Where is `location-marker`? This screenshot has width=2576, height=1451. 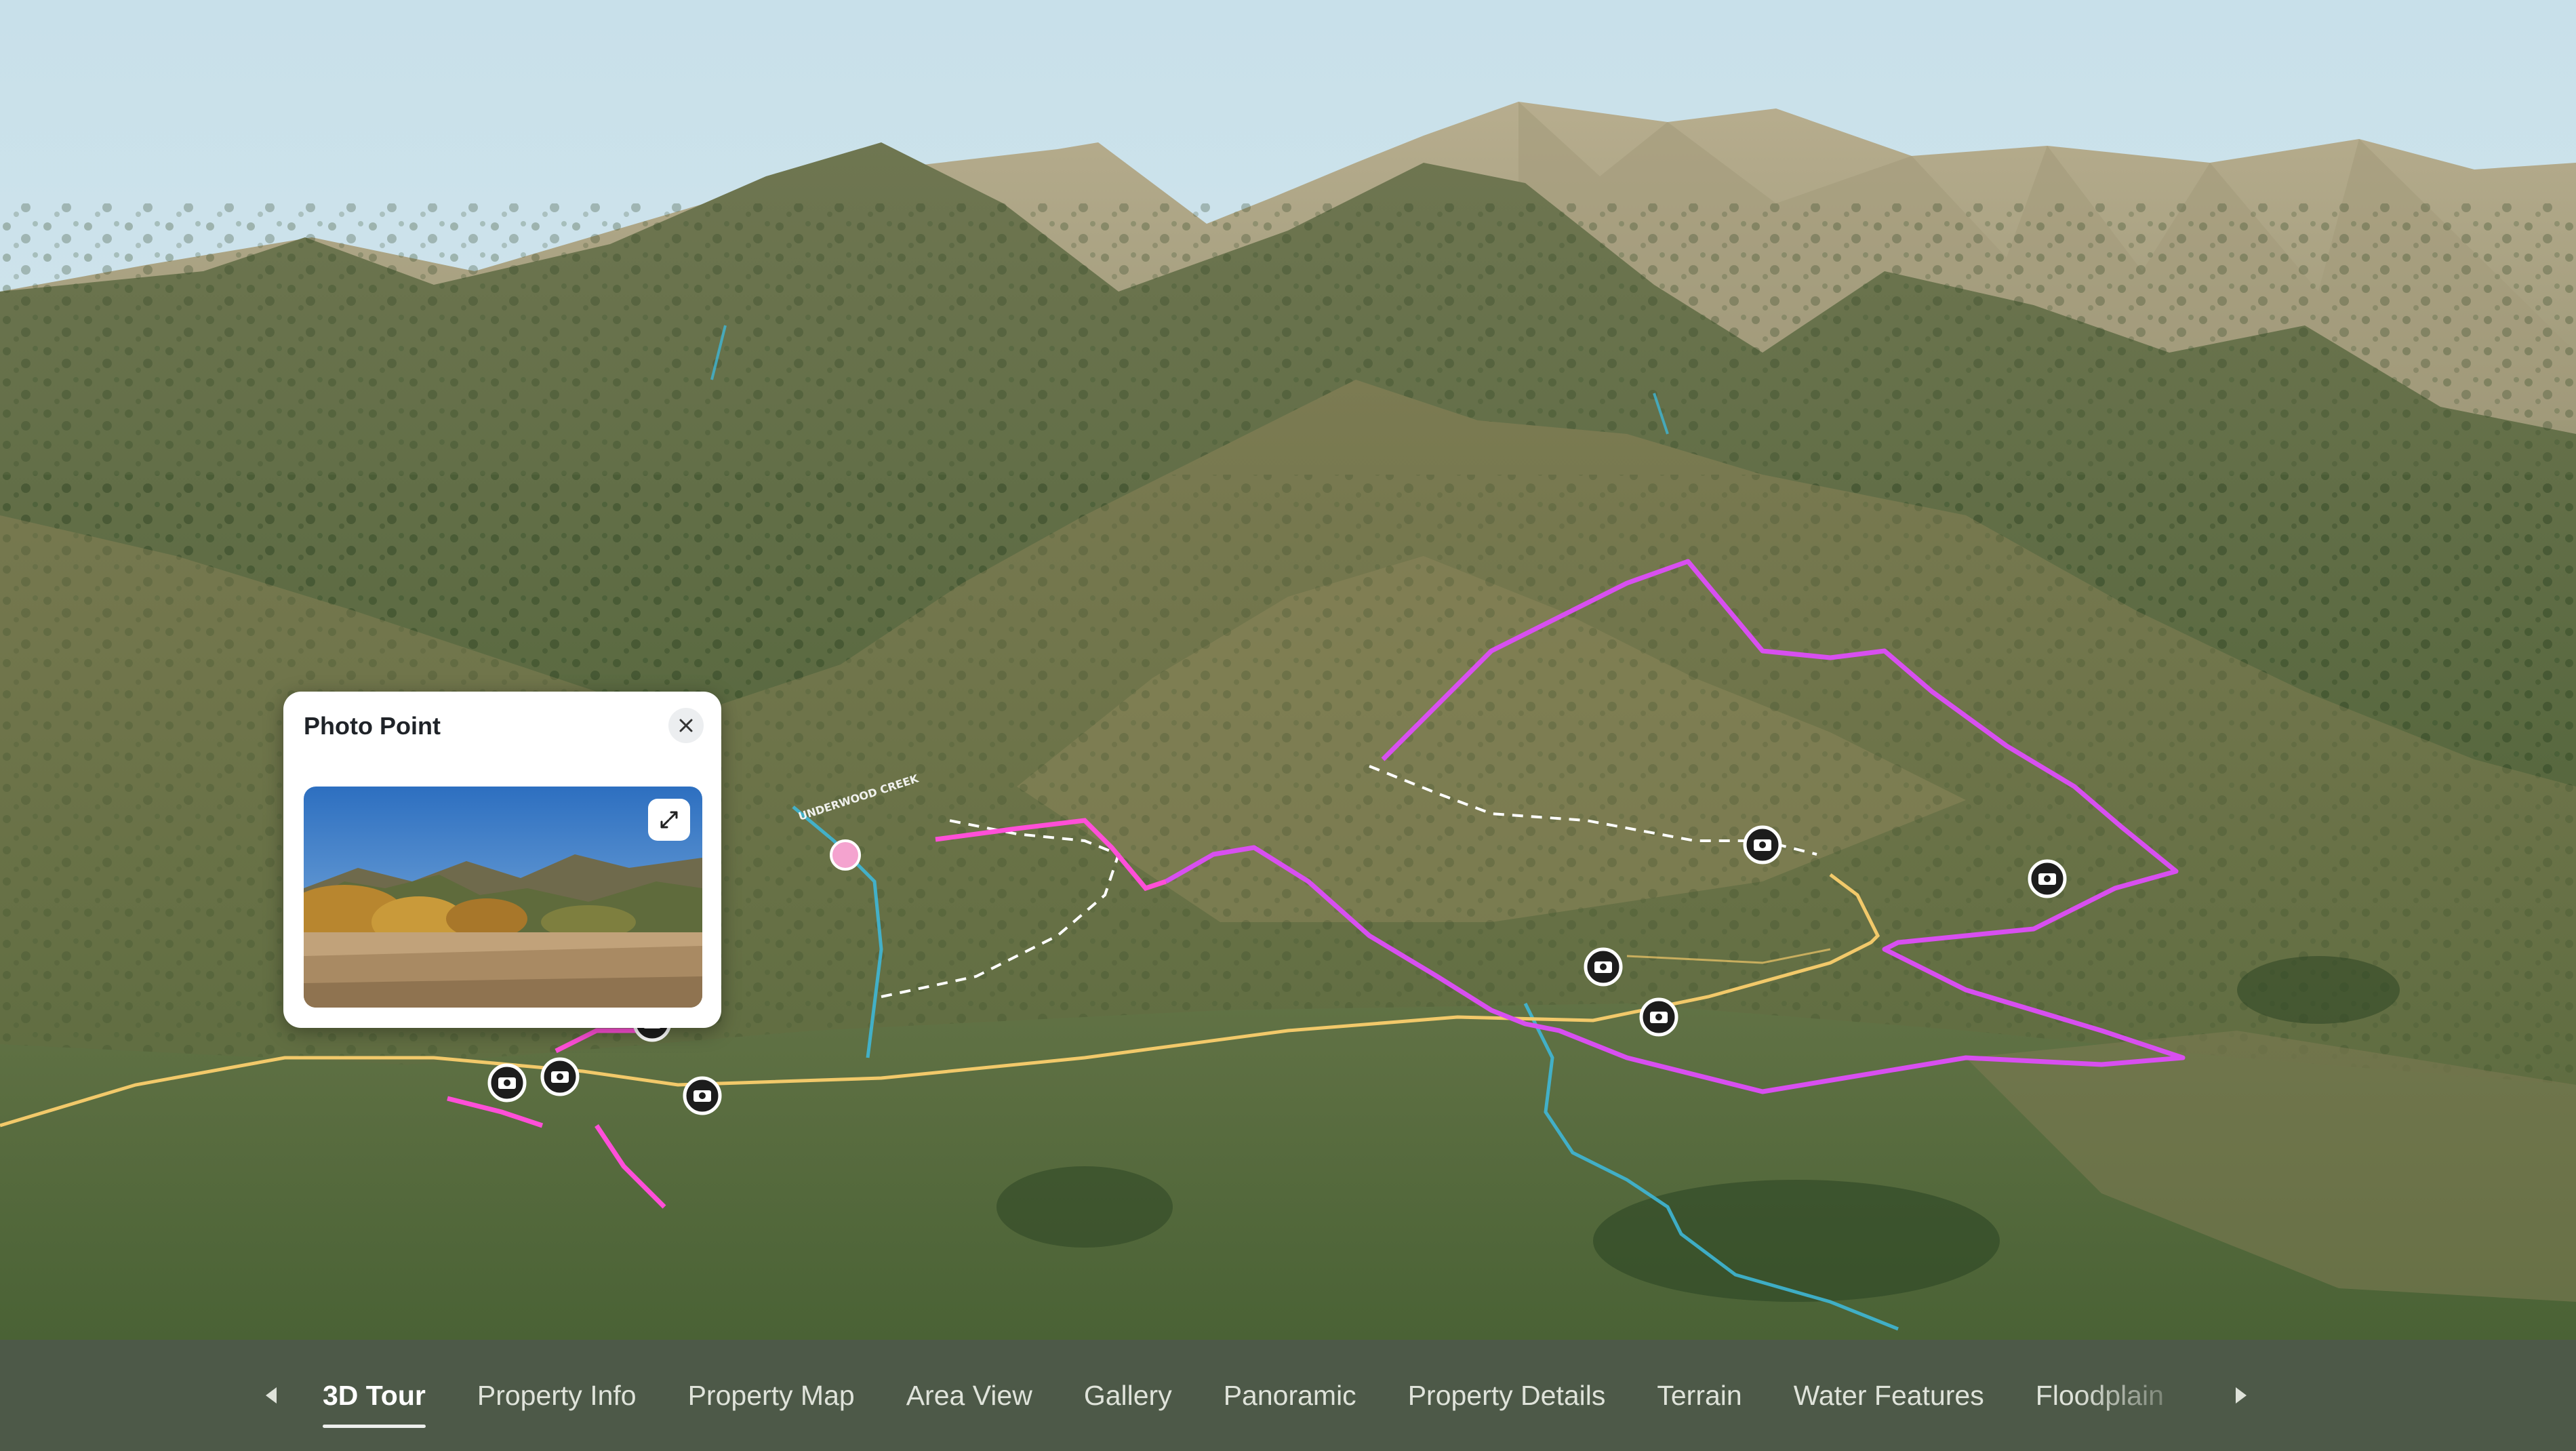
location-marker is located at coordinates (845, 855).